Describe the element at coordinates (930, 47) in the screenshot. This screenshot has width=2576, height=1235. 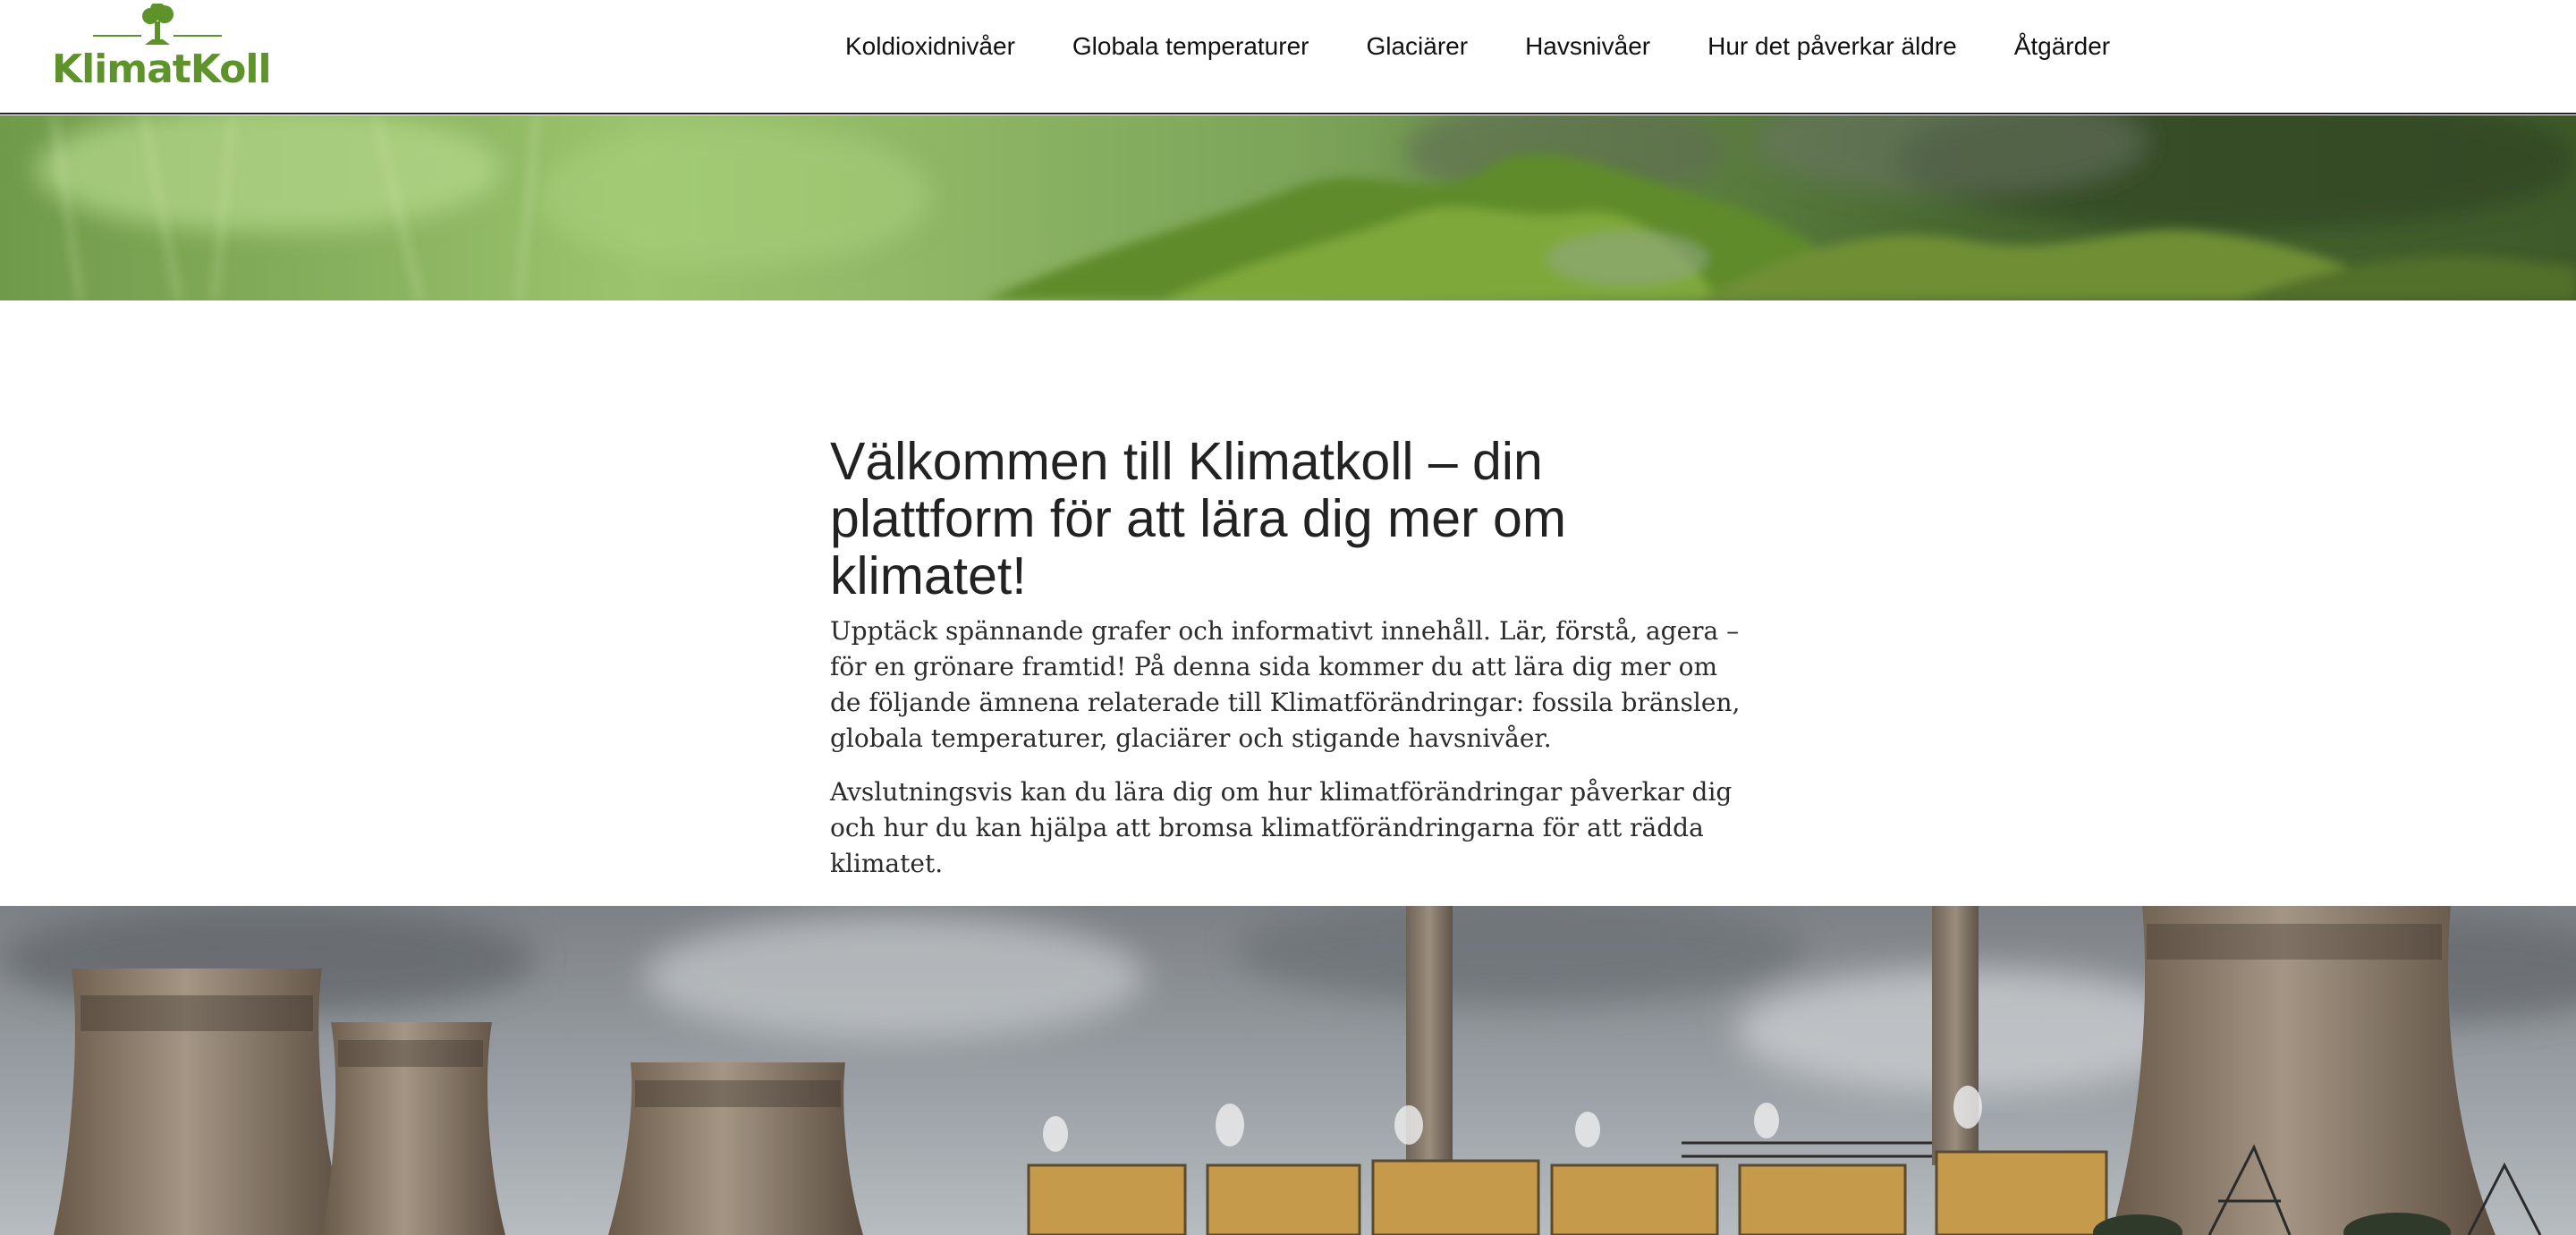
I see `nav-item-koldioxidnivaer: Koldioxidnivåer` at that location.